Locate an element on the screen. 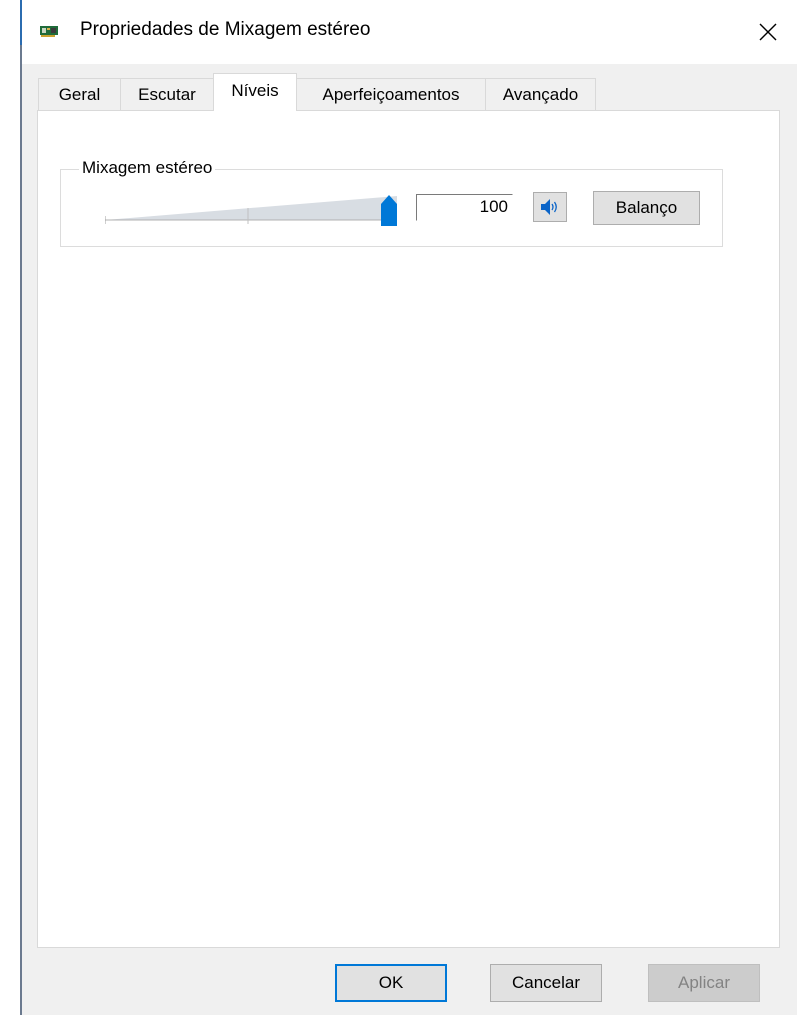  mixagem-group: Mixagem estéreo 100 Balanço is located at coordinates (391, 202).